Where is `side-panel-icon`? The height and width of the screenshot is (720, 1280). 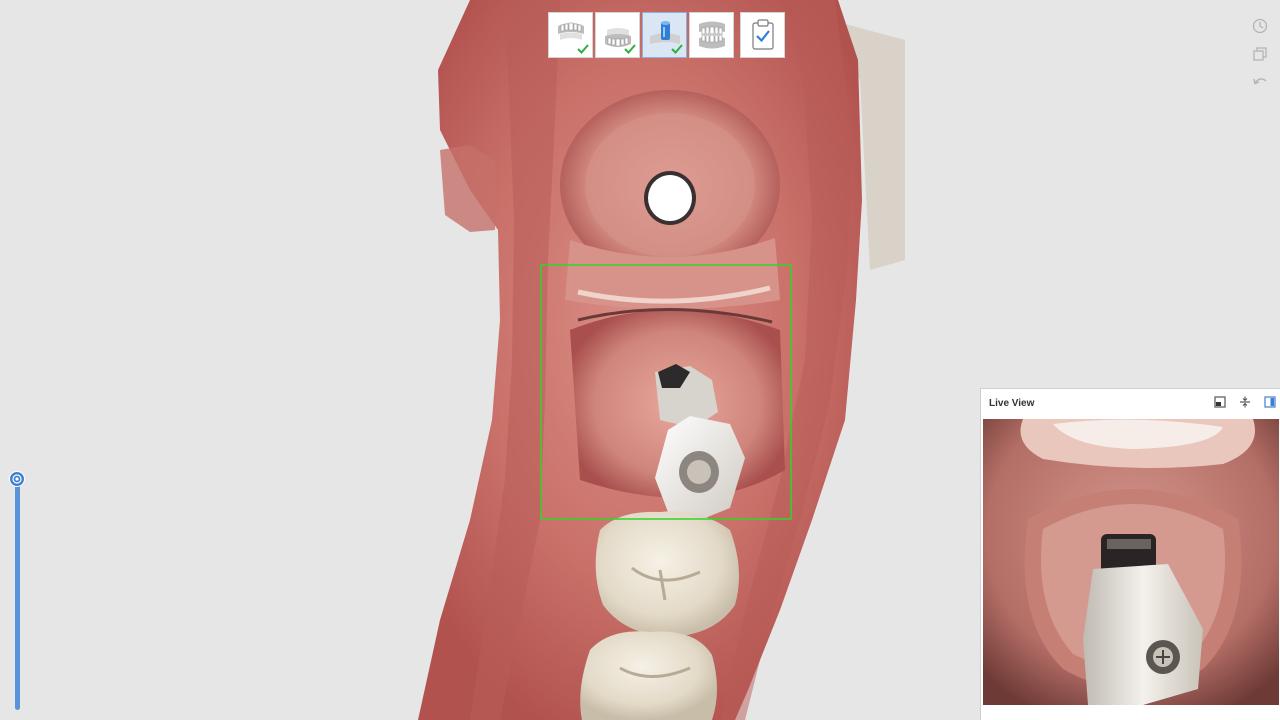 side-panel-icon is located at coordinates (1270, 402).